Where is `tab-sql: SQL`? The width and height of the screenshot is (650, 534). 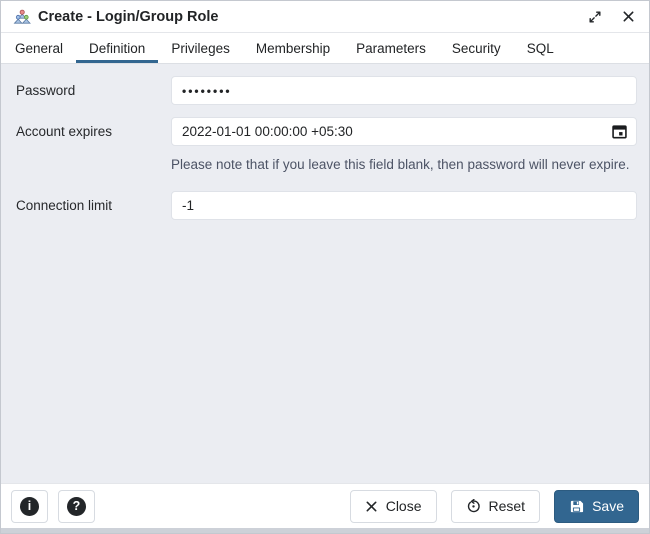 tab-sql: SQL is located at coordinates (540, 48).